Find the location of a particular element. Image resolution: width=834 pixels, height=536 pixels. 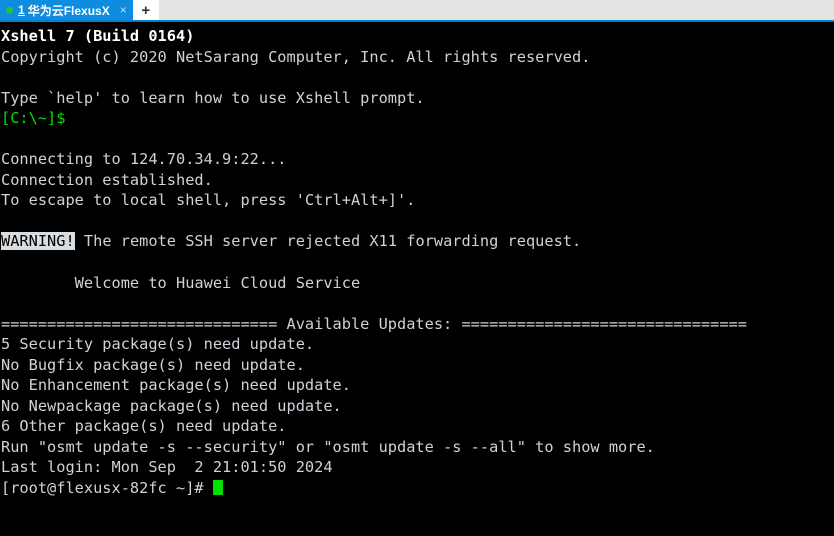

terminal-line: [root@flexusx-82fc ~]# is located at coordinates (417, 488).